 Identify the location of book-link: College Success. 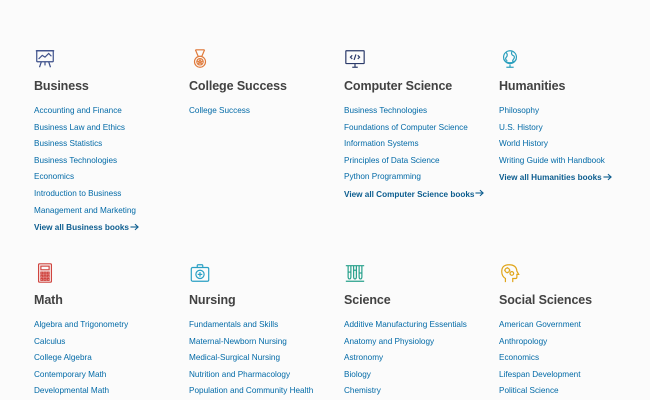
(219, 110).